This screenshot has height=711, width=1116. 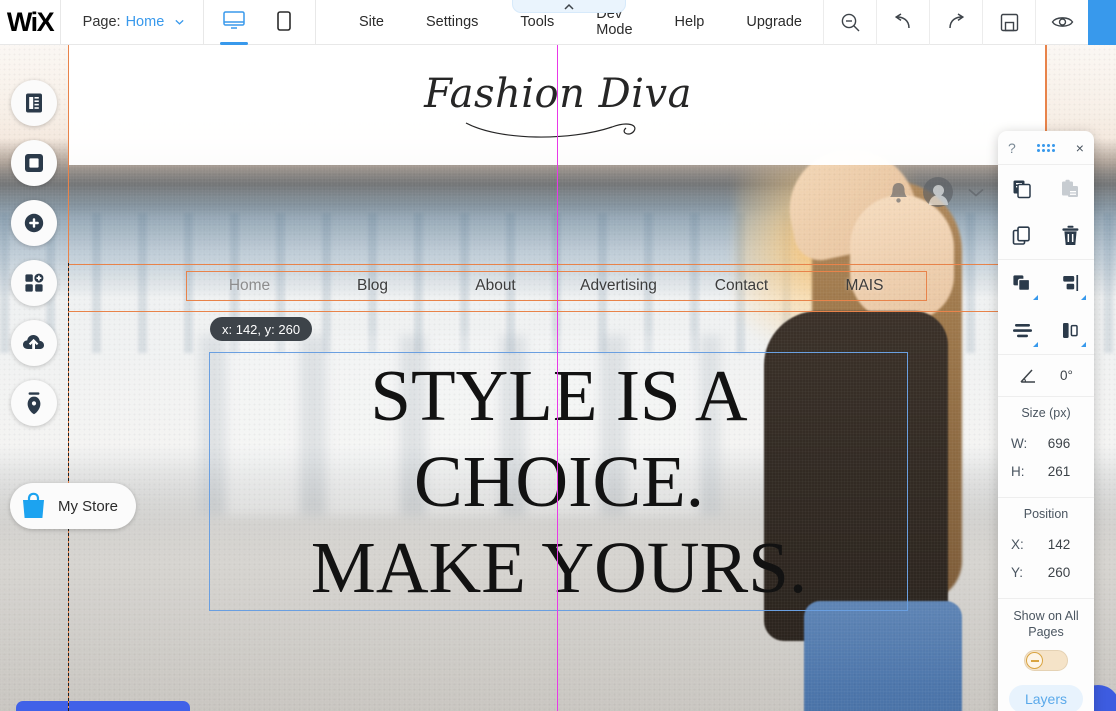 I want to click on plus-icon, so click(x=34, y=223).